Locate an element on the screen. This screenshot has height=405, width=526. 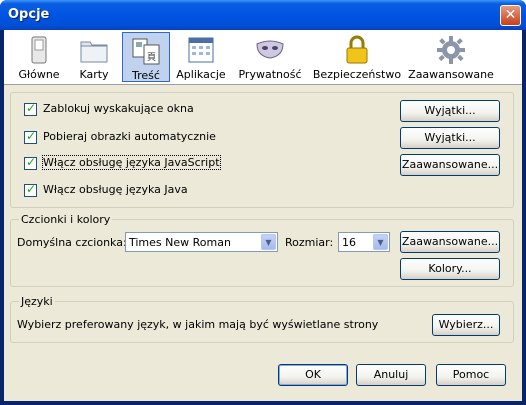
font-size-label: Rozmiar: is located at coordinates (309, 242).